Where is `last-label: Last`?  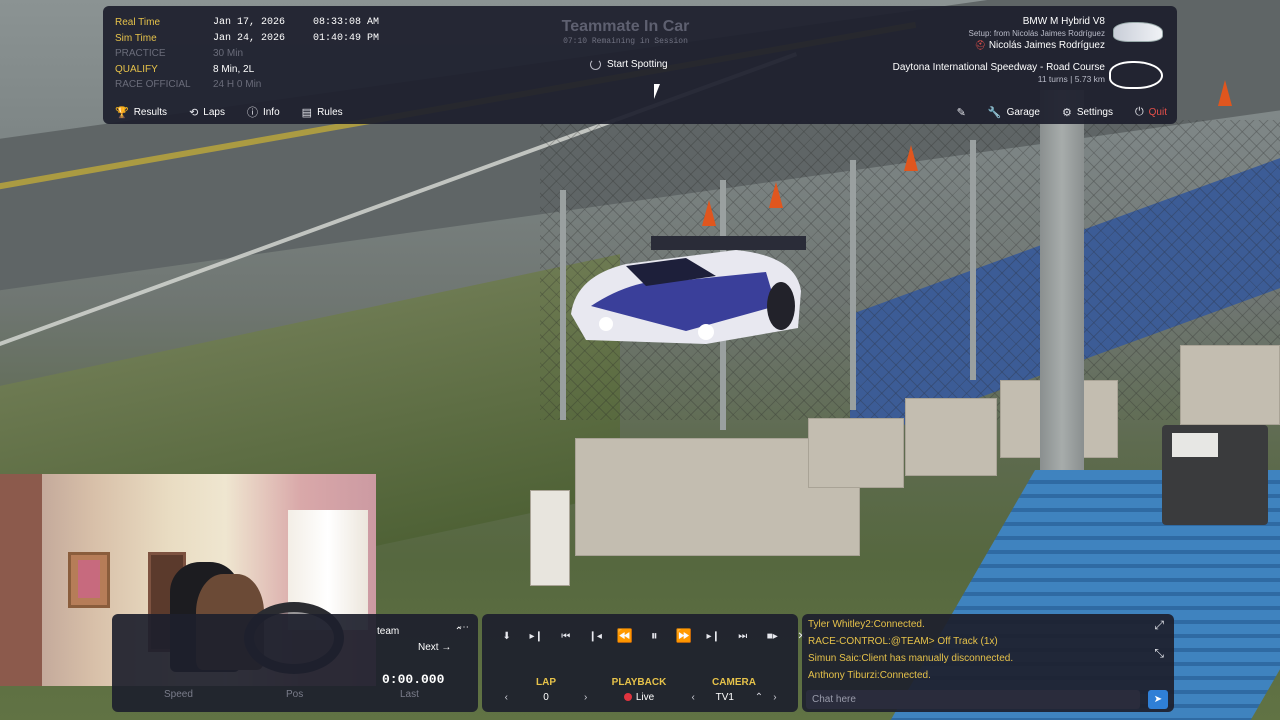
last-label: Last is located at coordinates (409, 694).